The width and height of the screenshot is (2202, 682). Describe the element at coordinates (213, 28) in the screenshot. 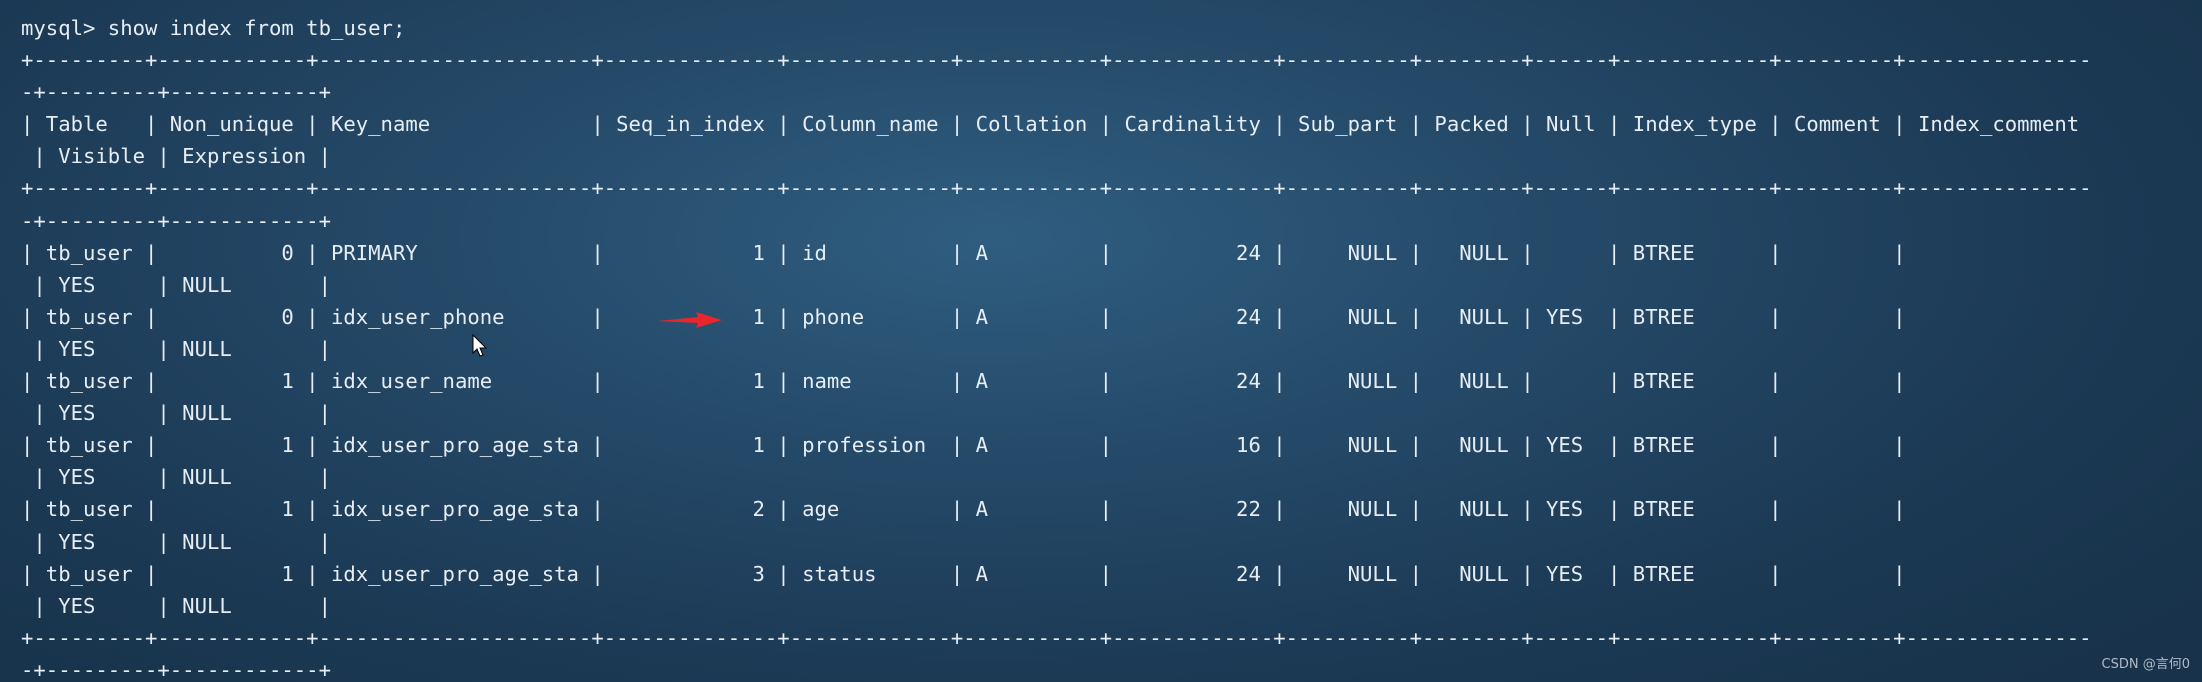

I see `command-line: mysql> show index from tb_user;` at that location.